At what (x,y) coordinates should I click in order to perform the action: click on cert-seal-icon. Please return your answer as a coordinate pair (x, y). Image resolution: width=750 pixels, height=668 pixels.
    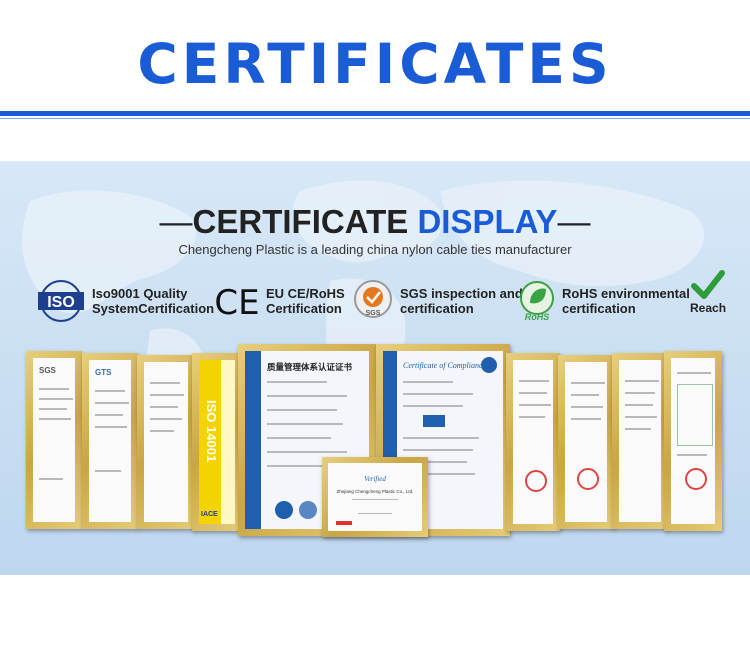
    Looking at the image, I should click on (489, 365).